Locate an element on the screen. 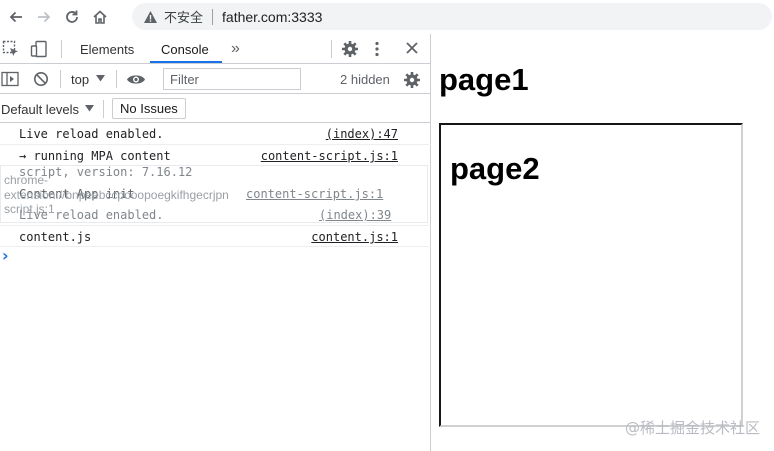 This screenshot has width=774, height=451. more-tabs-button: » is located at coordinates (235, 49).